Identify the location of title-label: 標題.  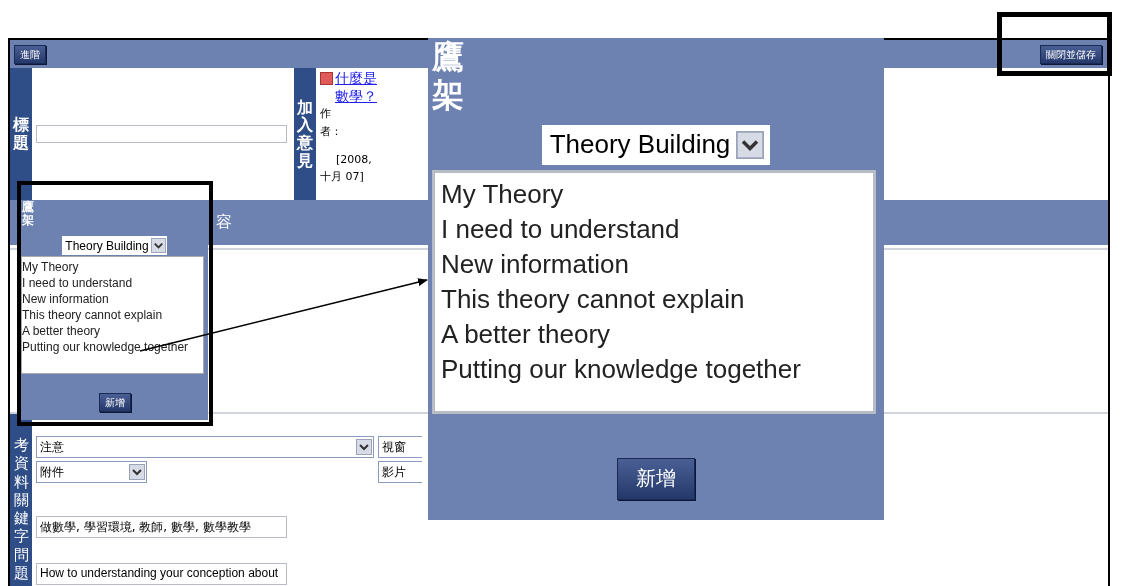
(21, 134).